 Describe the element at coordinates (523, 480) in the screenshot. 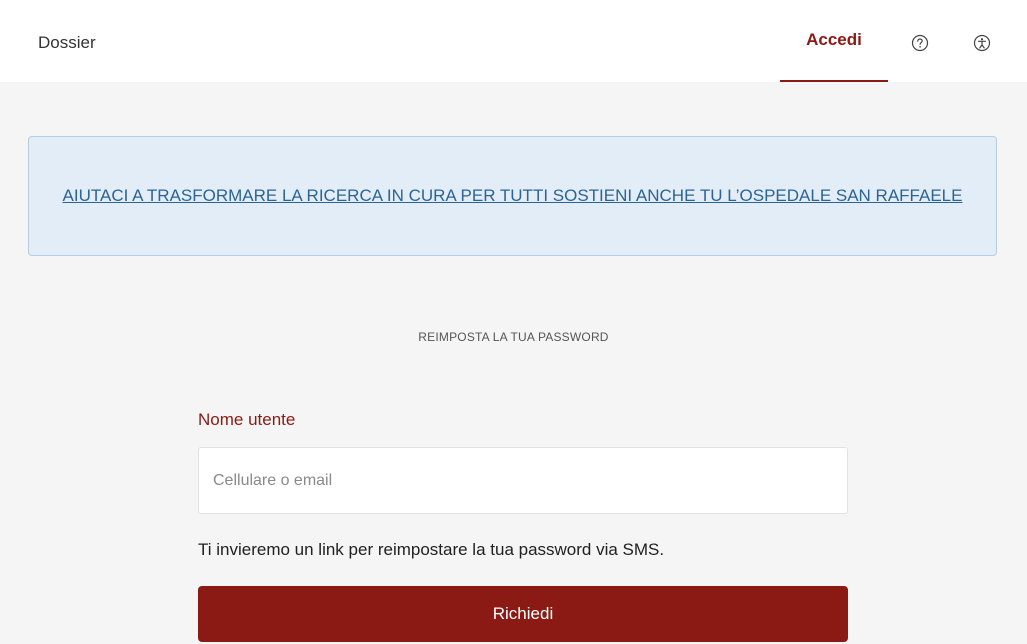

I see `username-input` at that location.